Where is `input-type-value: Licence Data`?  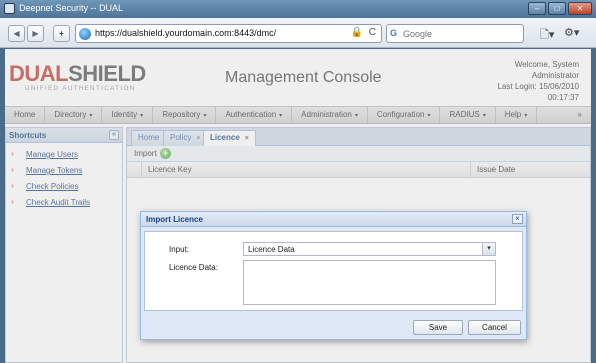 input-type-value: Licence Data is located at coordinates (271, 249).